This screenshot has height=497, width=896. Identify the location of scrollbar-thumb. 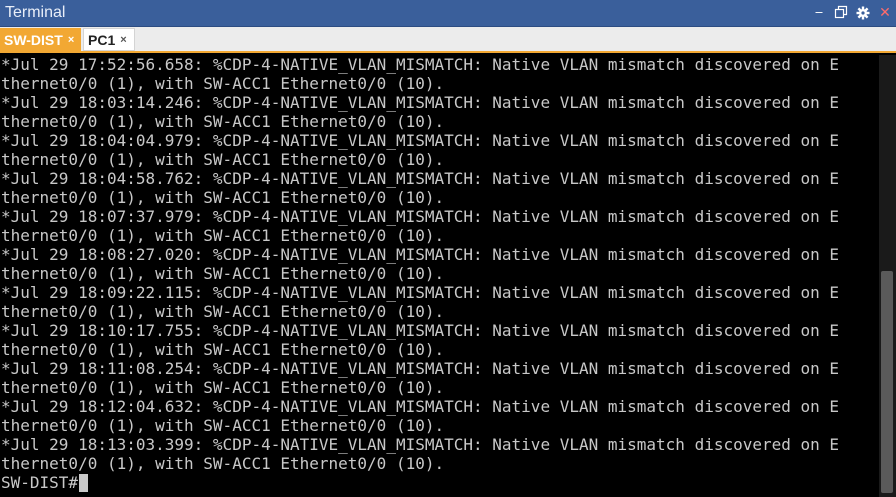
(887, 382).